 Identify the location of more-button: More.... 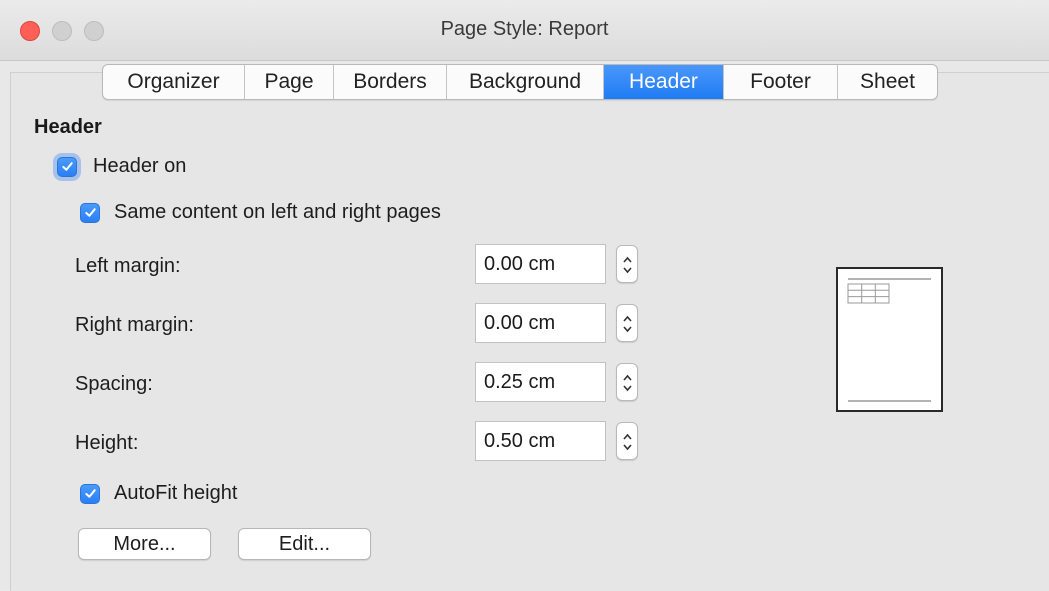
(144, 544).